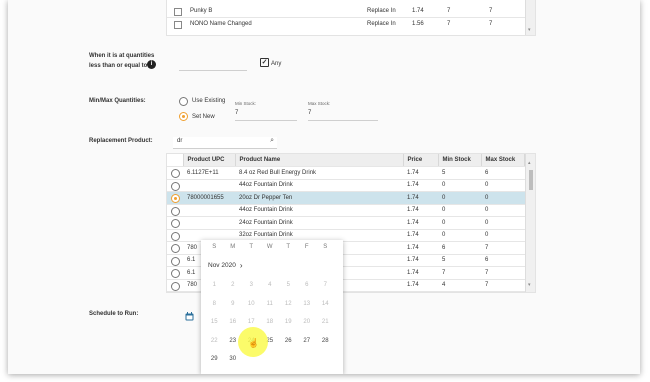  I want to click on search-icon: ⌕, so click(272, 141).